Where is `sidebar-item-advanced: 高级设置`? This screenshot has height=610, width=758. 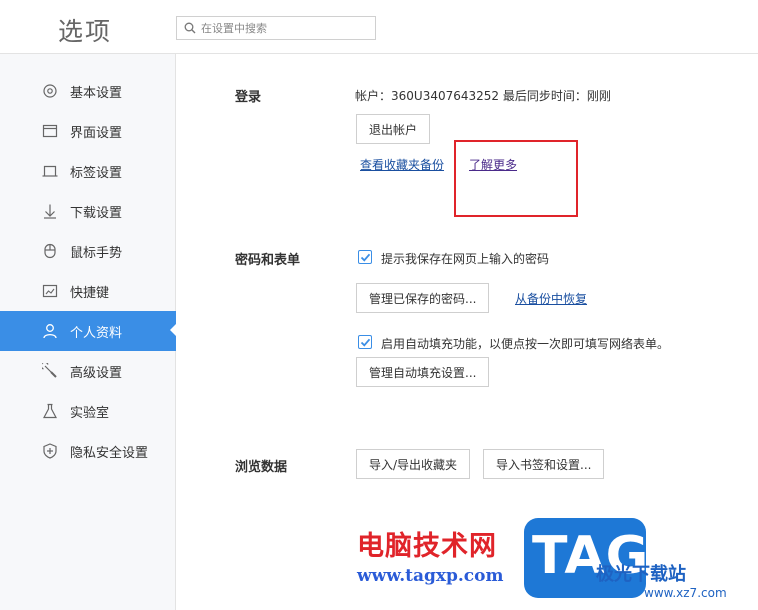
sidebar-item-advanced: 高级设置 is located at coordinates (88, 371).